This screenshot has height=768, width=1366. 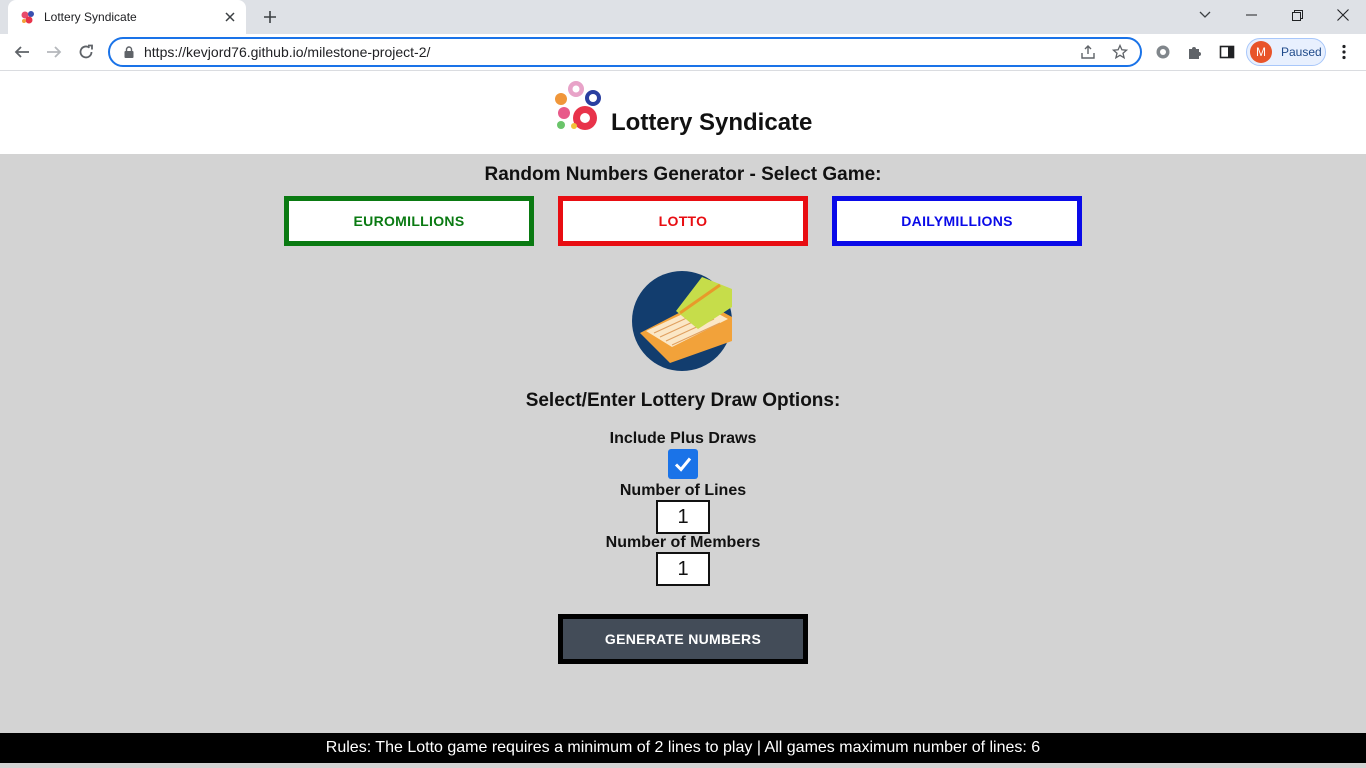 I want to click on generator-heading: Random Numbers Generator - Select Game:, so click(x=683, y=174).